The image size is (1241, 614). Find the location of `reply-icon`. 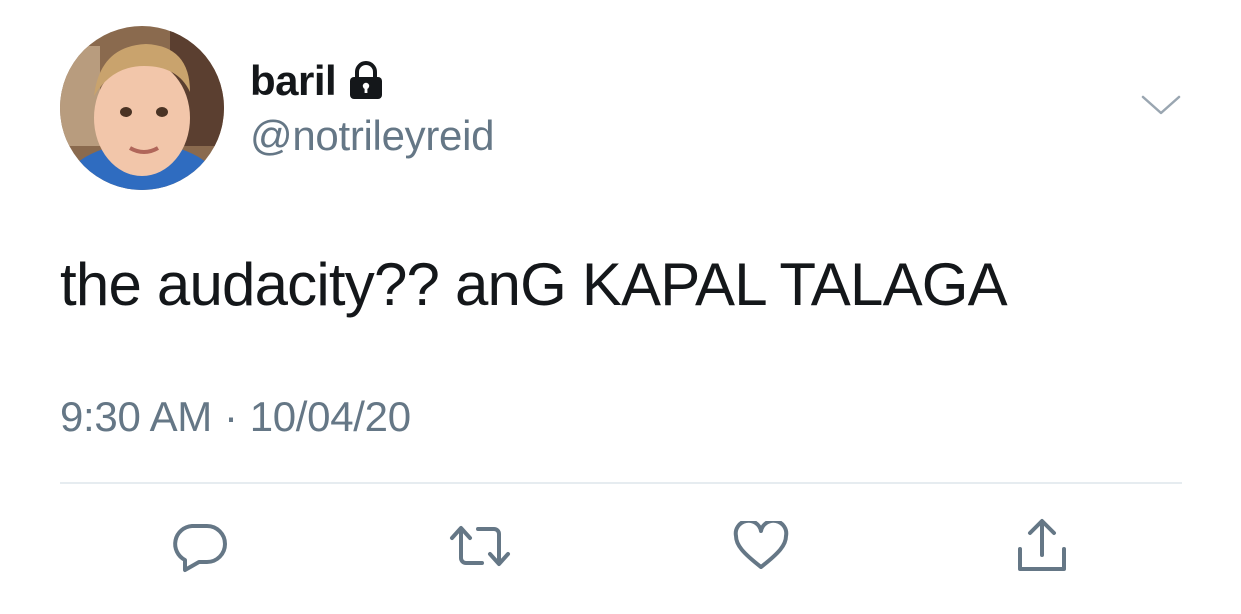

reply-icon is located at coordinates (200, 548).